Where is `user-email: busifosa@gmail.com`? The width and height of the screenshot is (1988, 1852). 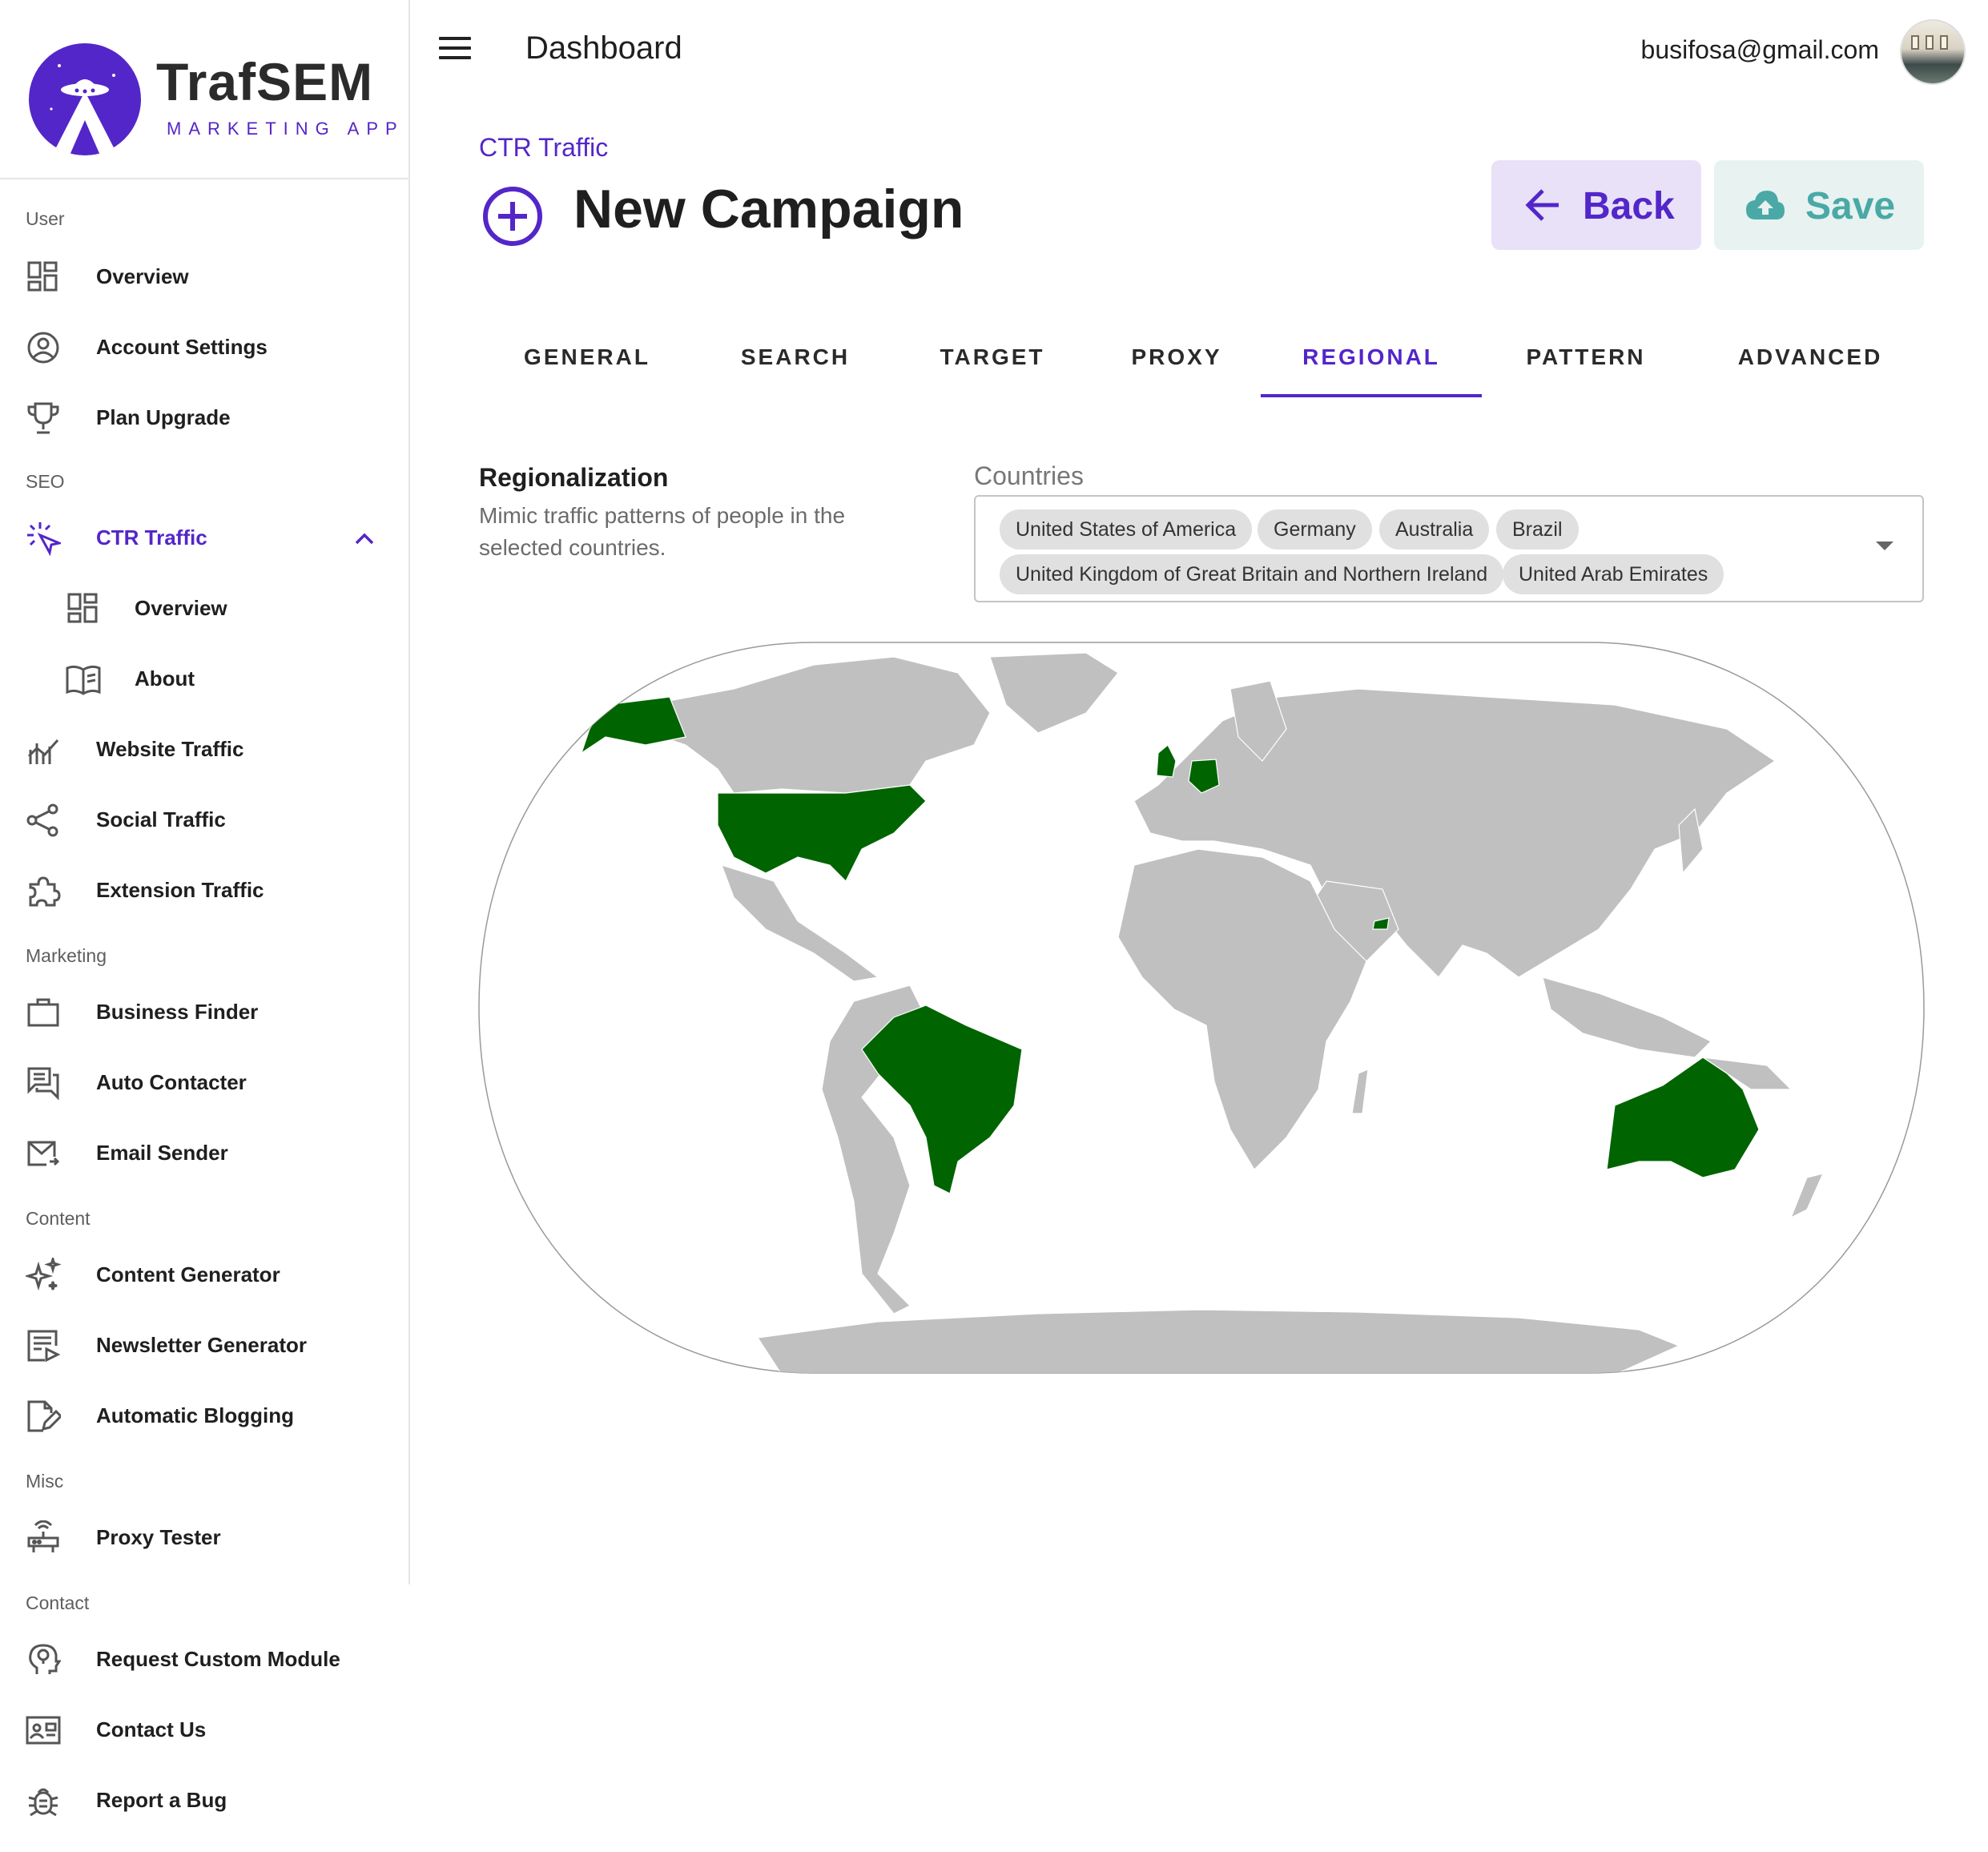
user-email: busifosa@gmail.com is located at coordinates (1760, 50).